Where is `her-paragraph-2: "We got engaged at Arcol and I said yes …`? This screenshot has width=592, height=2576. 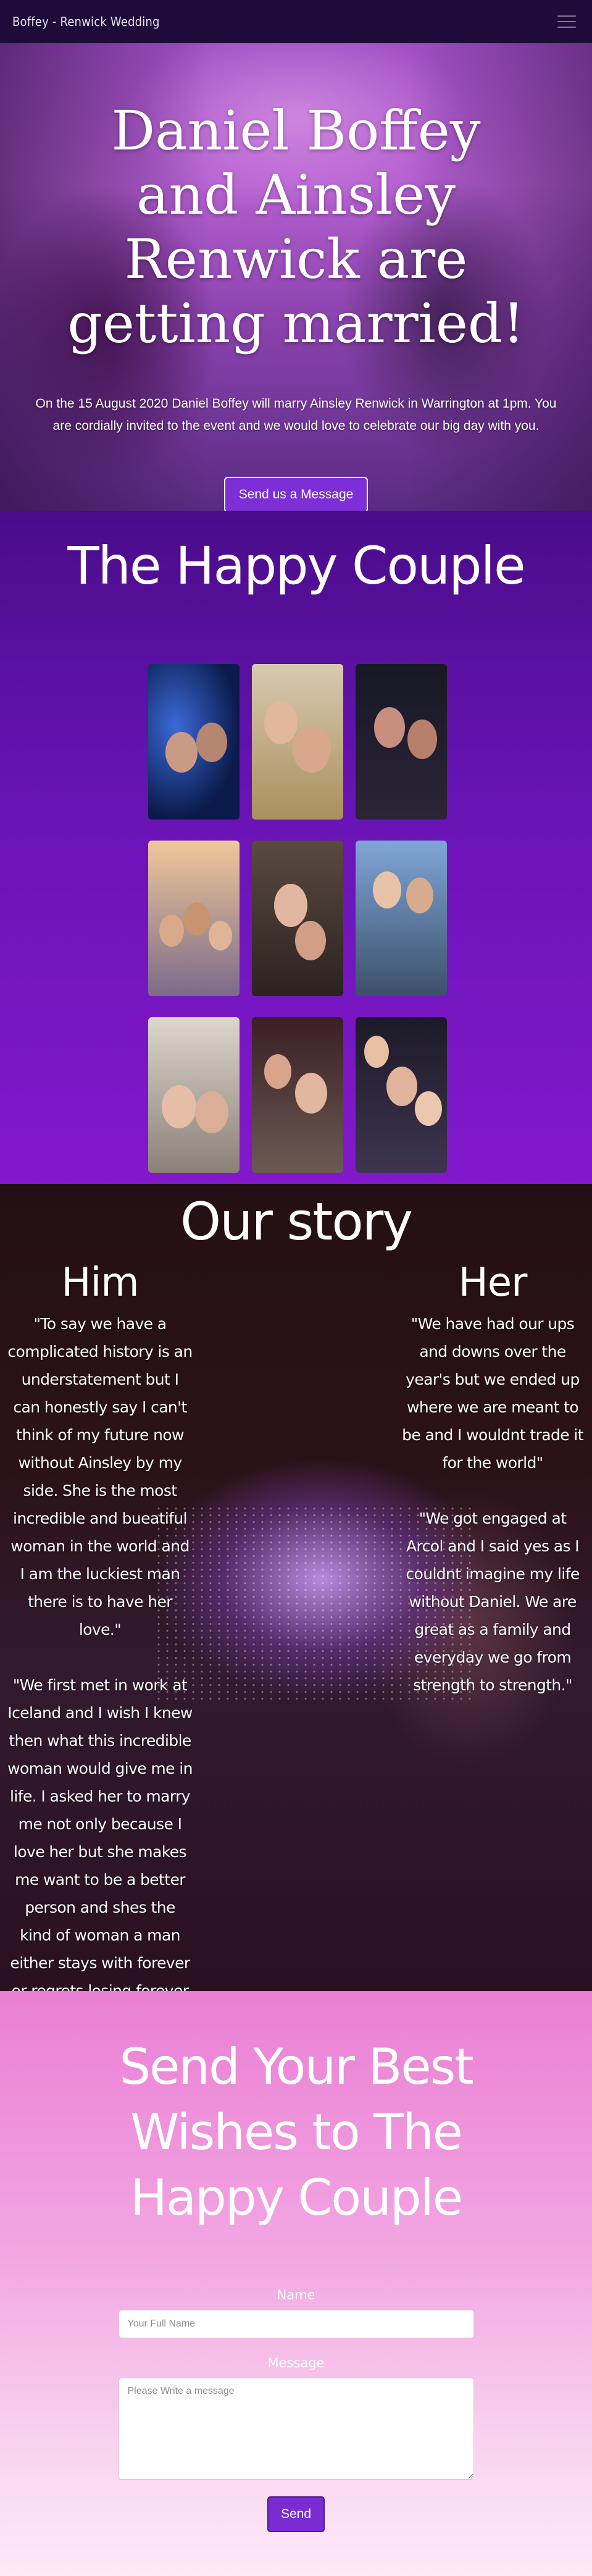
her-paragraph-2: "We got engaged at Arcol and I said yes … is located at coordinates (493, 1602).